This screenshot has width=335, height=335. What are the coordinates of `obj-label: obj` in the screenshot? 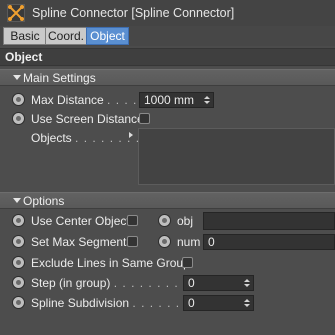 It's located at (185, 221).